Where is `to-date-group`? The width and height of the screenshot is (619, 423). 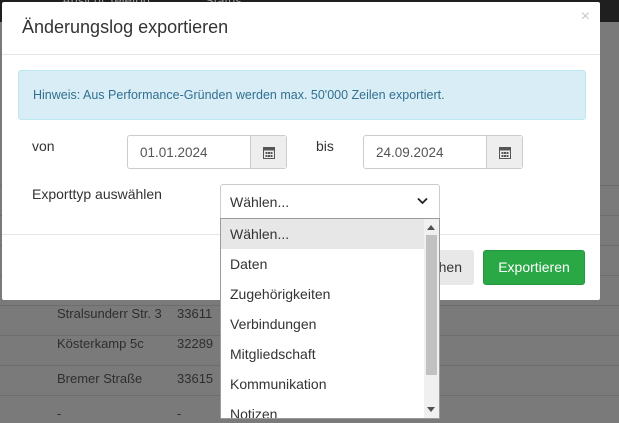
to-date-group is located at coordinates (443, 152).